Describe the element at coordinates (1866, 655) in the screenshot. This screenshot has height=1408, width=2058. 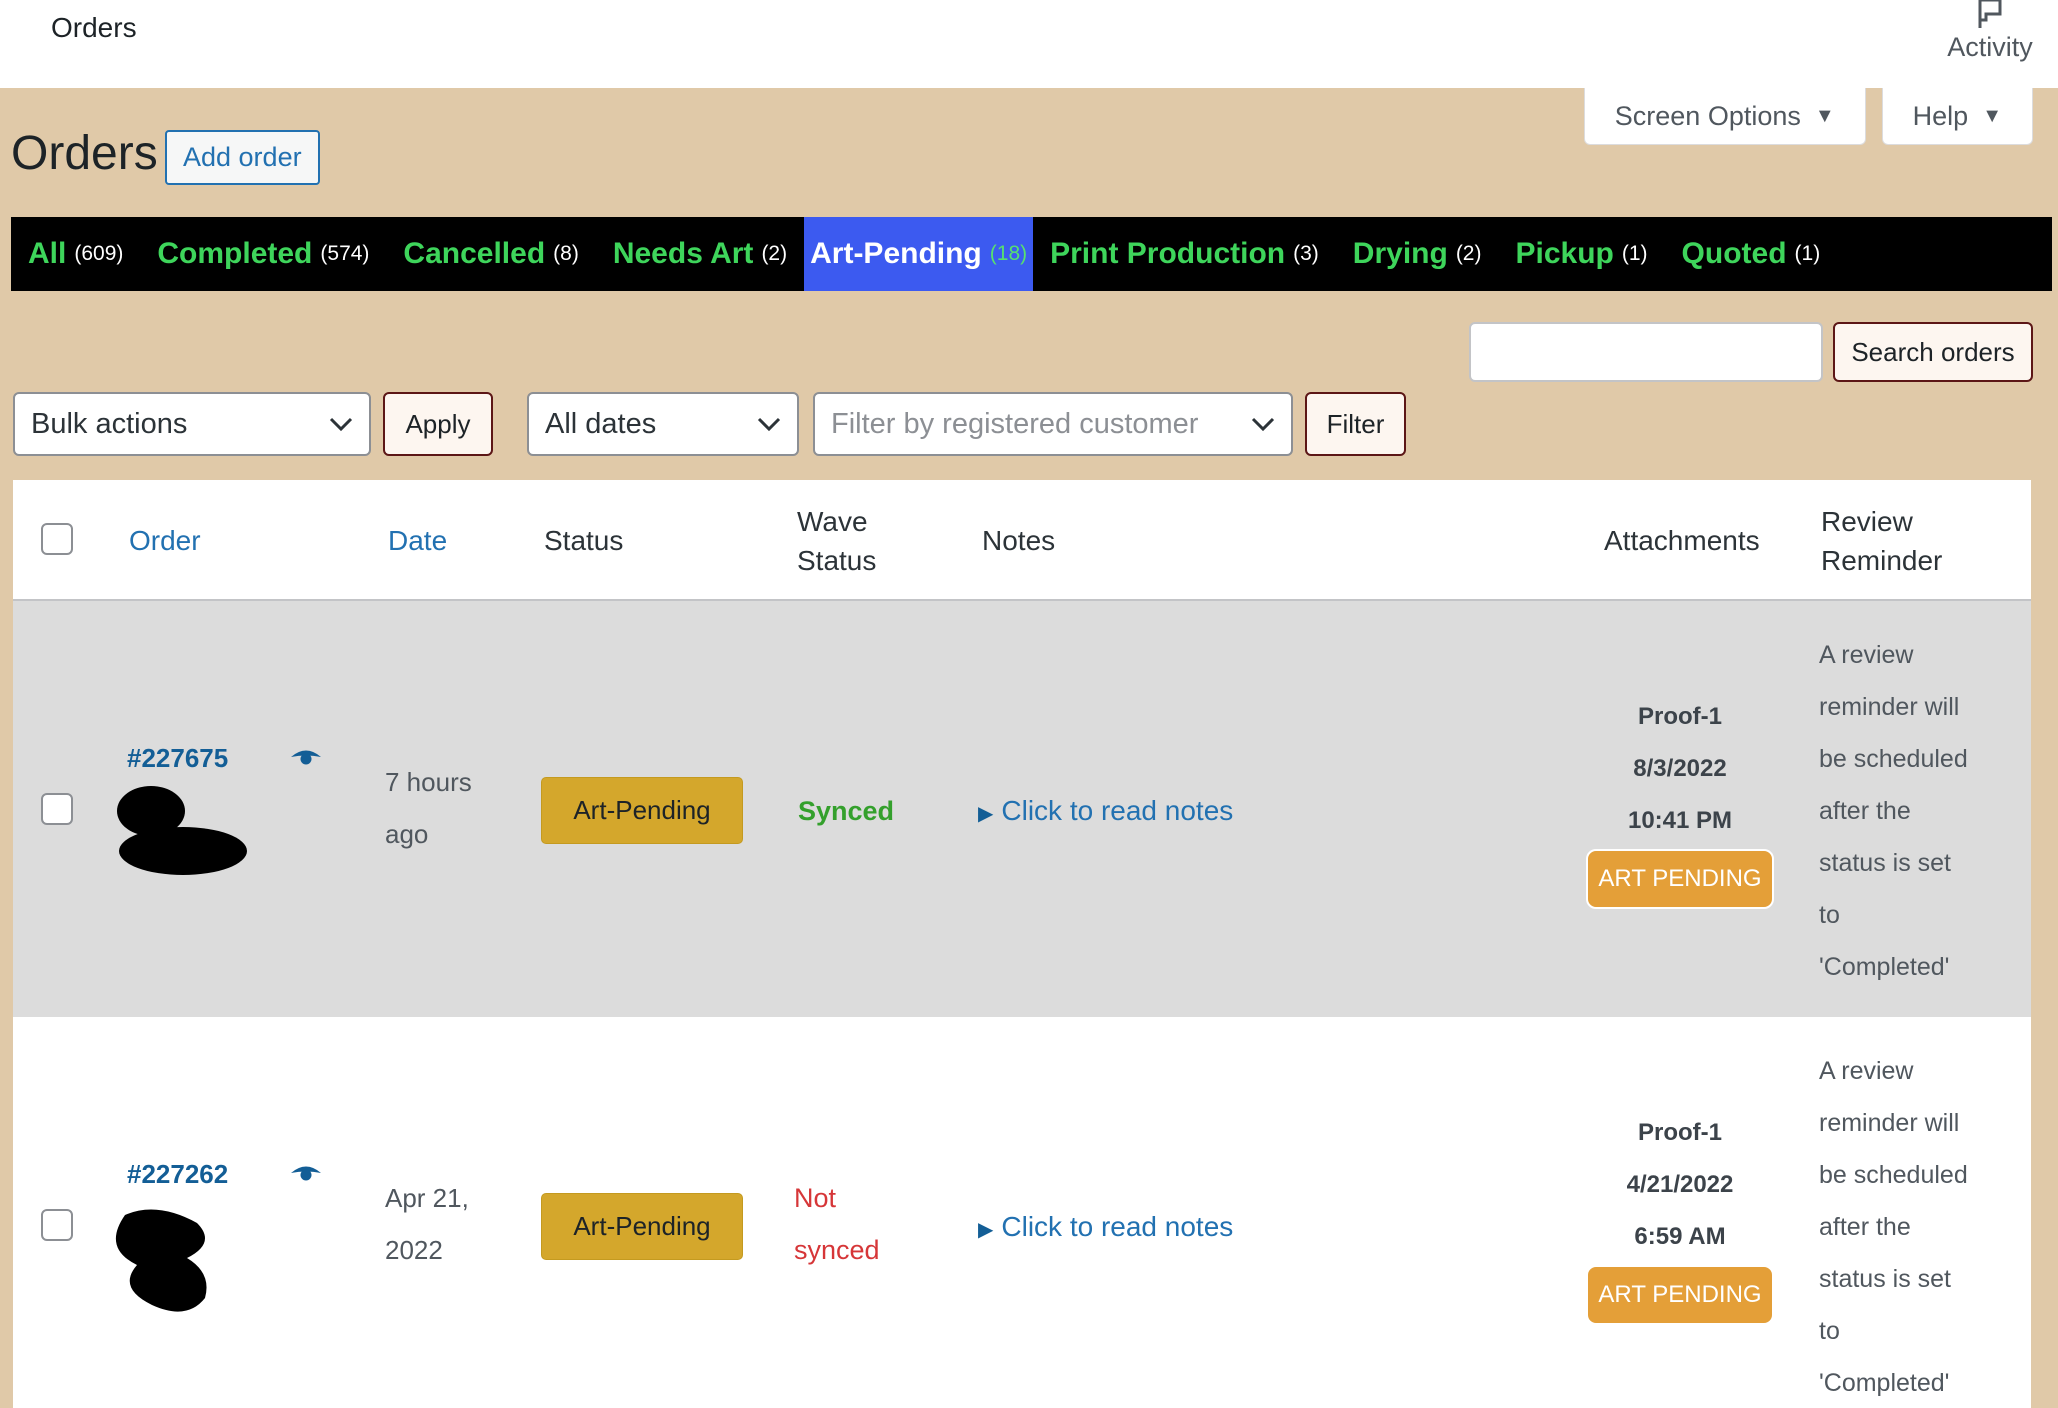
I see `review-line: A review` at that location.